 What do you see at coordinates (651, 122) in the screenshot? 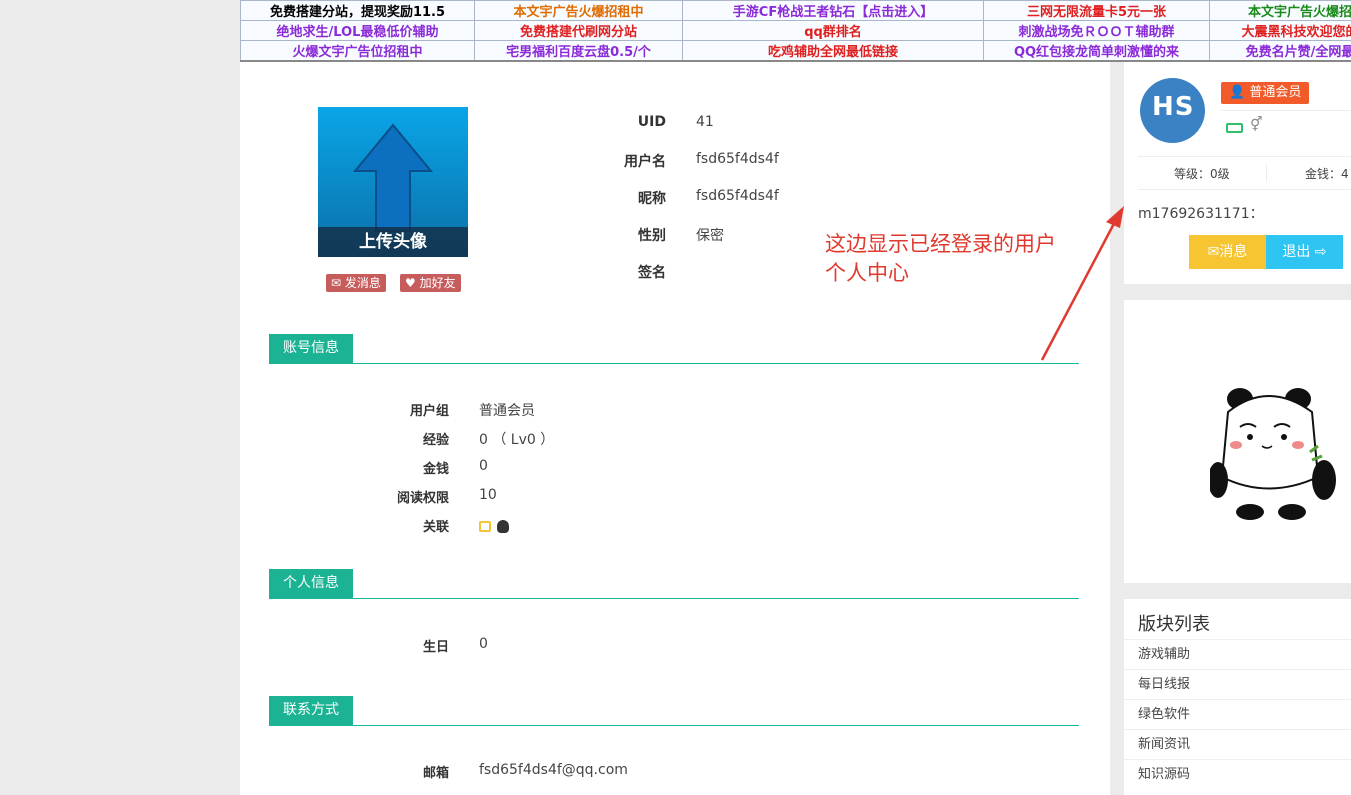
I see `field-label: UID` at bounding box center [651, 122].